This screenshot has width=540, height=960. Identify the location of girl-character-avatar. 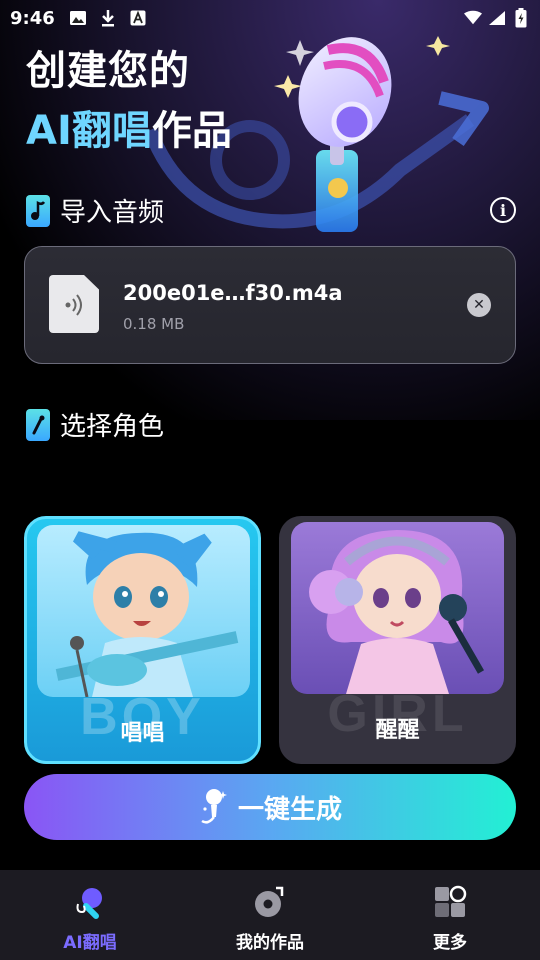
(397, 608).